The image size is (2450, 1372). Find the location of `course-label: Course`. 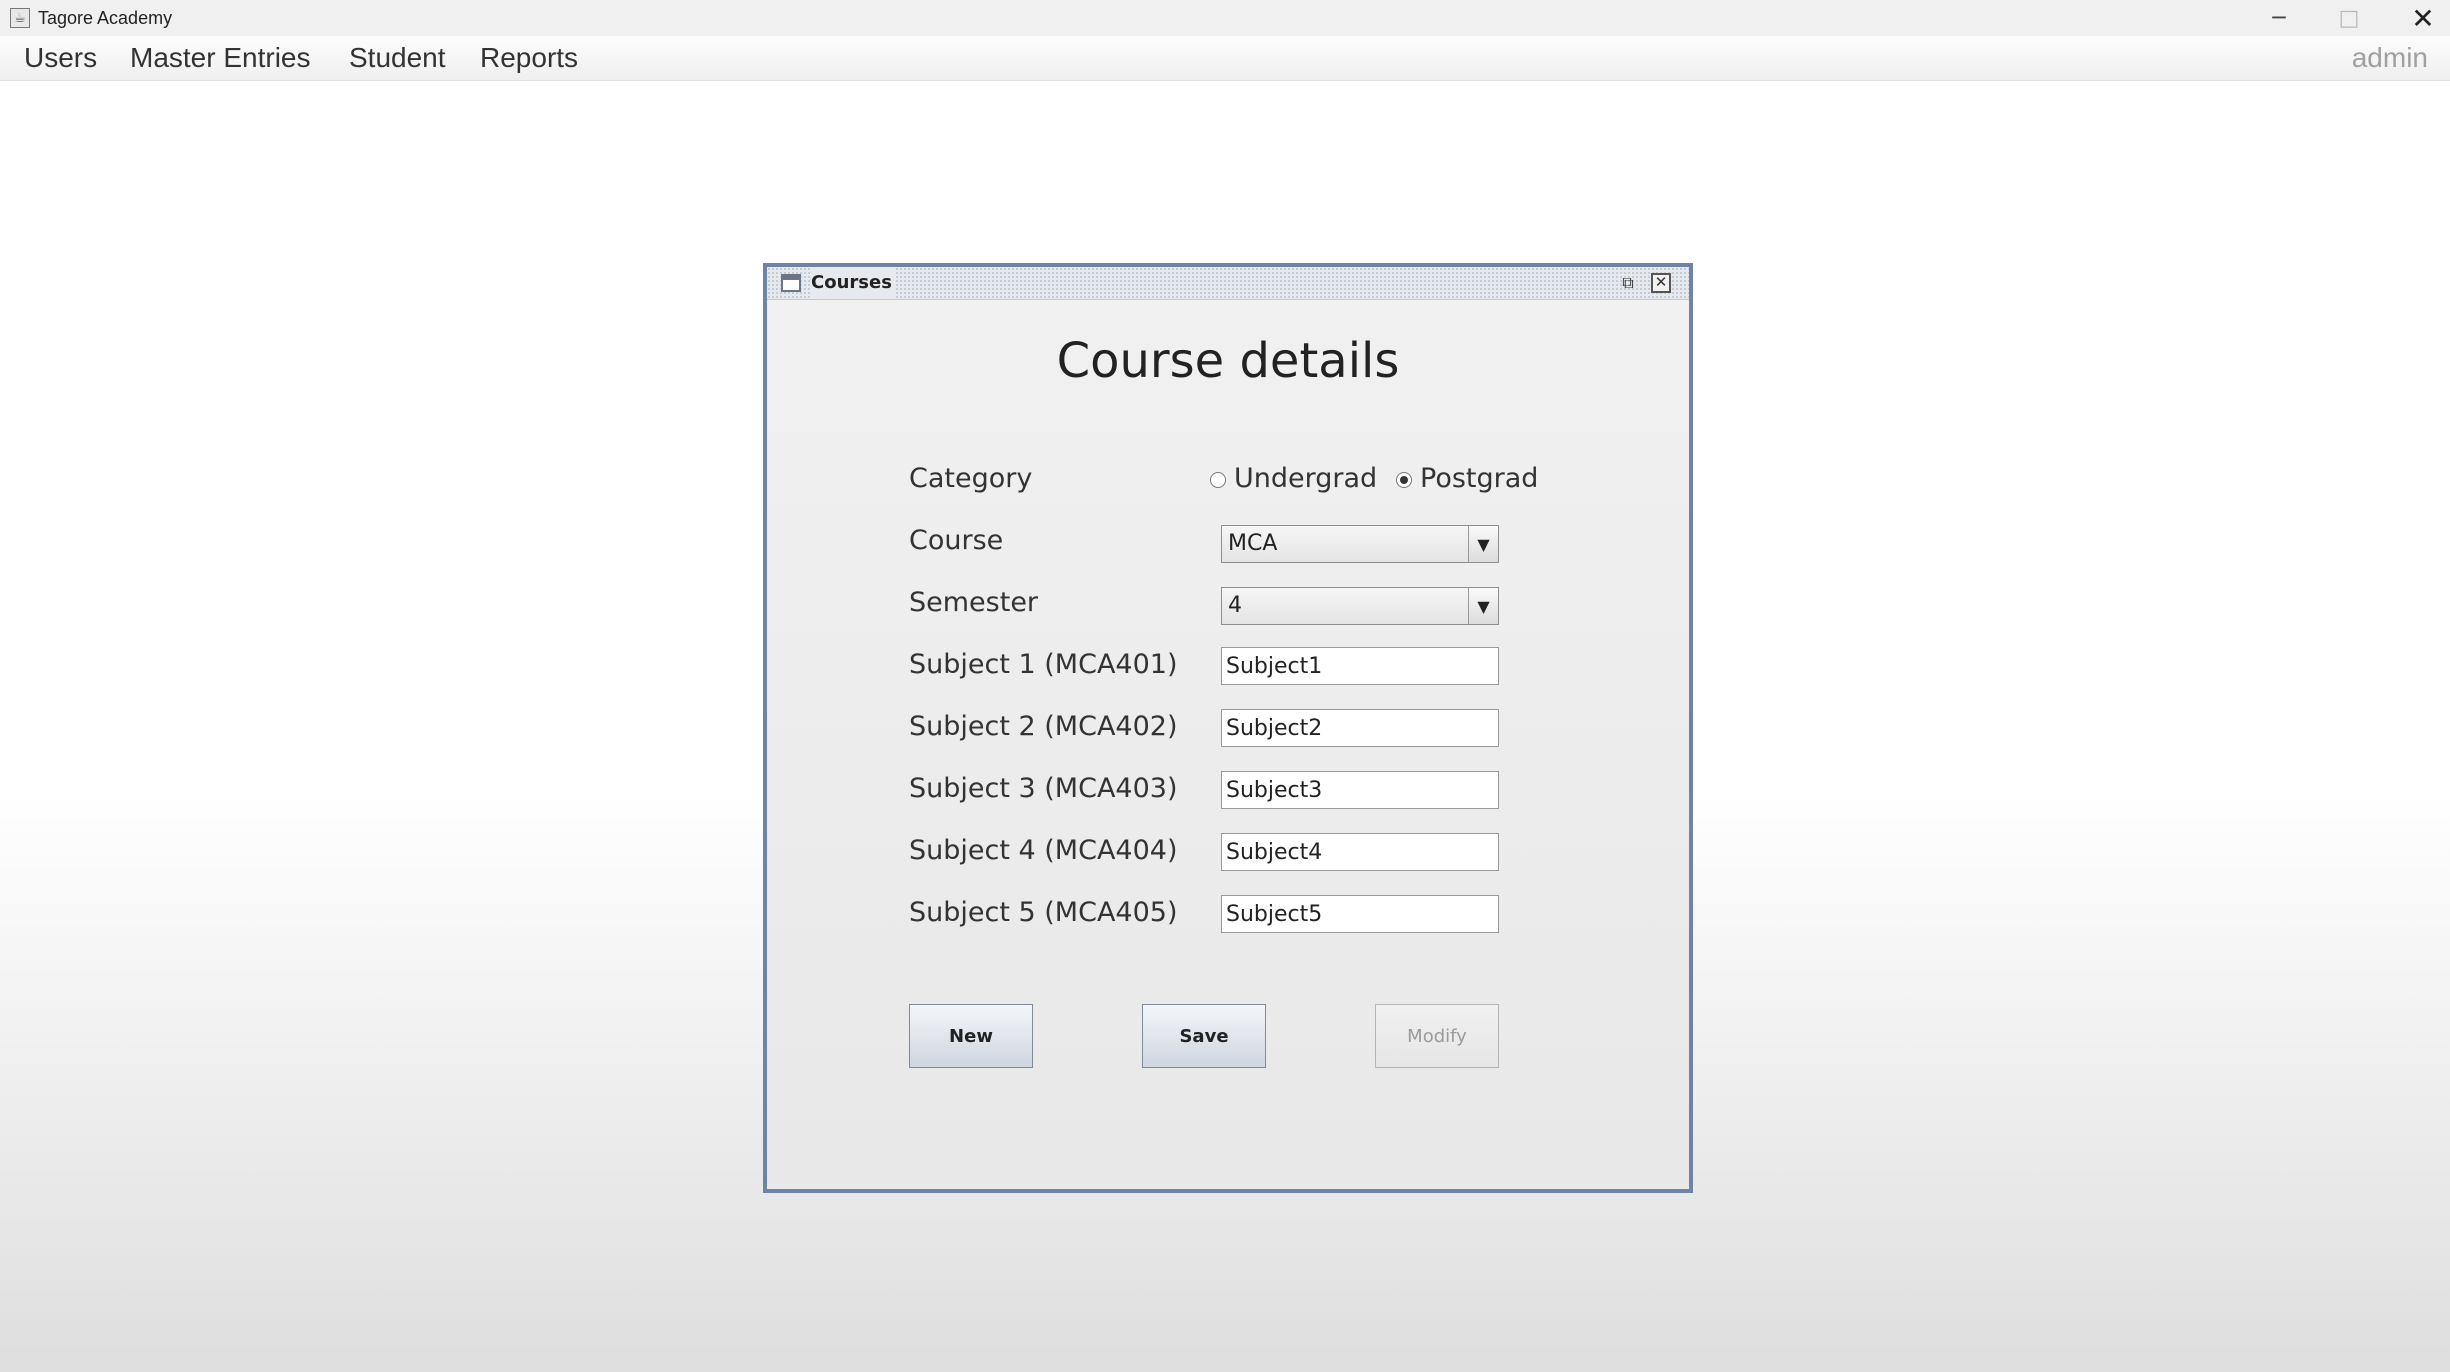

course-label: Course is located at coordinates (956, 540).